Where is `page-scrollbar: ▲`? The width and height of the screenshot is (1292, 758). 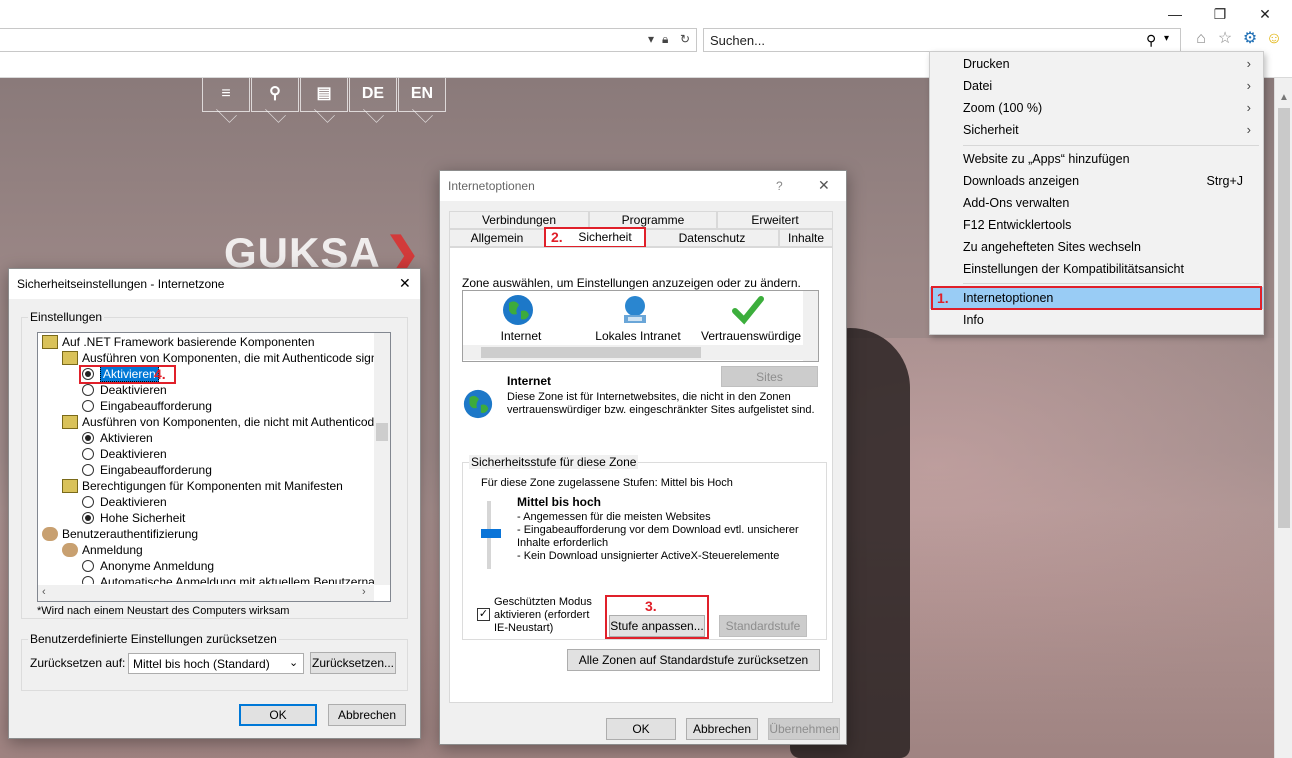
page-scrollbar: ▲ is located at coordinates (1283, 418).